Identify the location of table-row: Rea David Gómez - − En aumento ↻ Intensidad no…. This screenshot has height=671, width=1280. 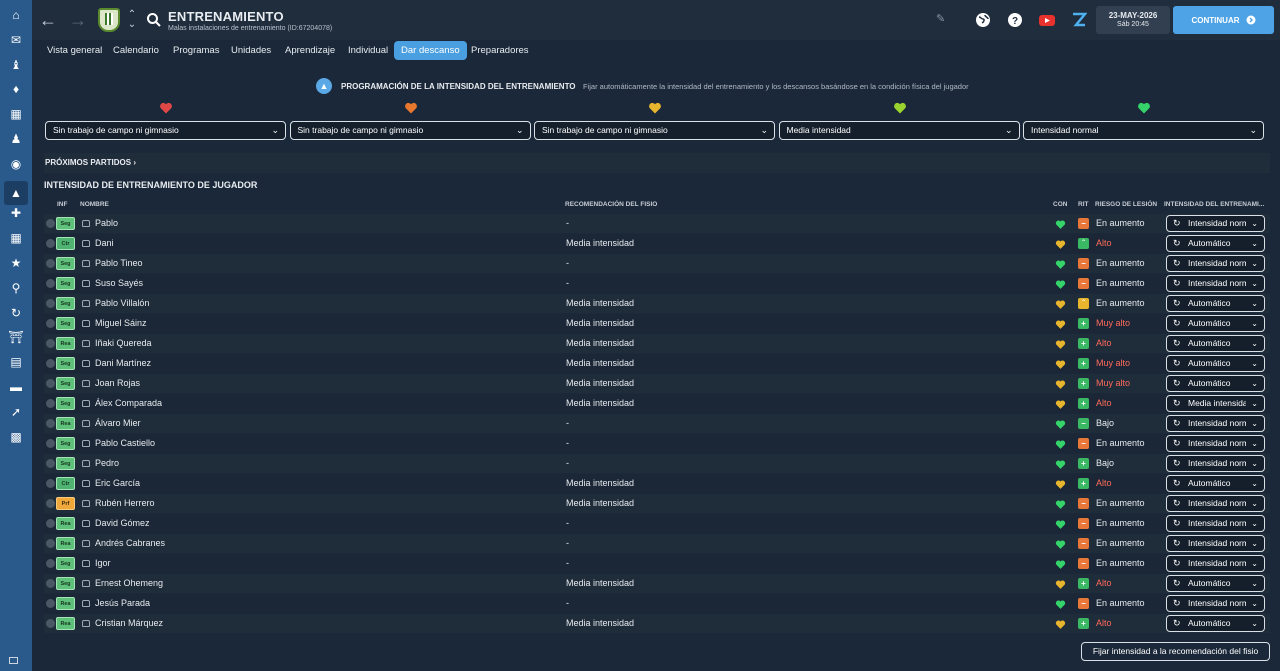
(657, 523).